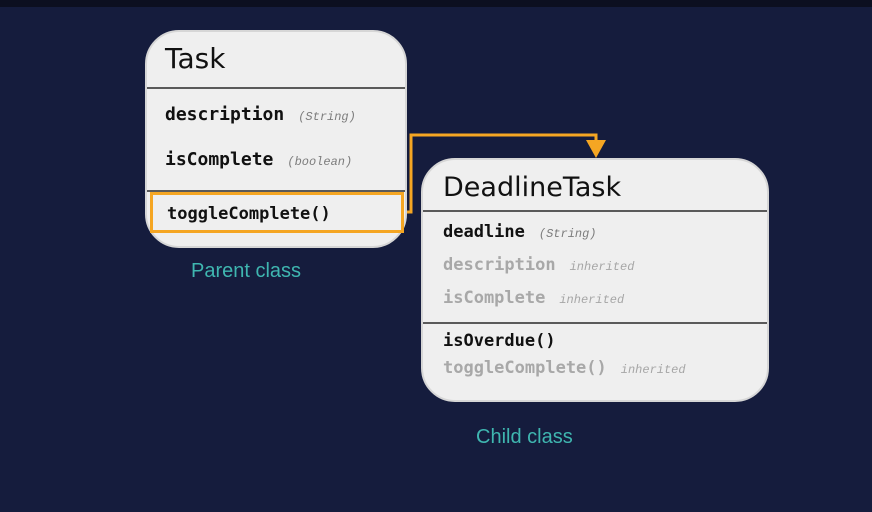 Image resolution: width=872 pixels, height=512 pixels. Describe the element at coordinates (219, 159) in the screenshot. I see `parent-field-iscomplete-name: isComplete` at that location.